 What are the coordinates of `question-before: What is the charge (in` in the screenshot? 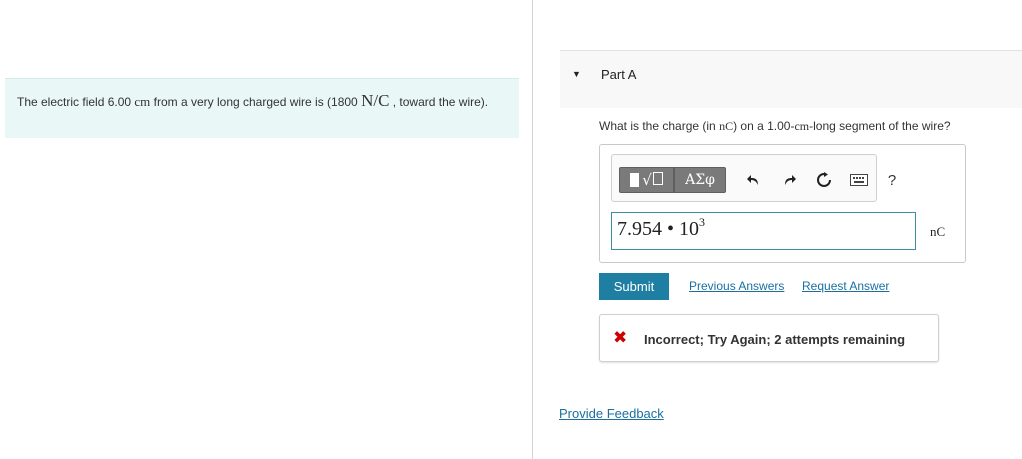 It's located at (659, 126).